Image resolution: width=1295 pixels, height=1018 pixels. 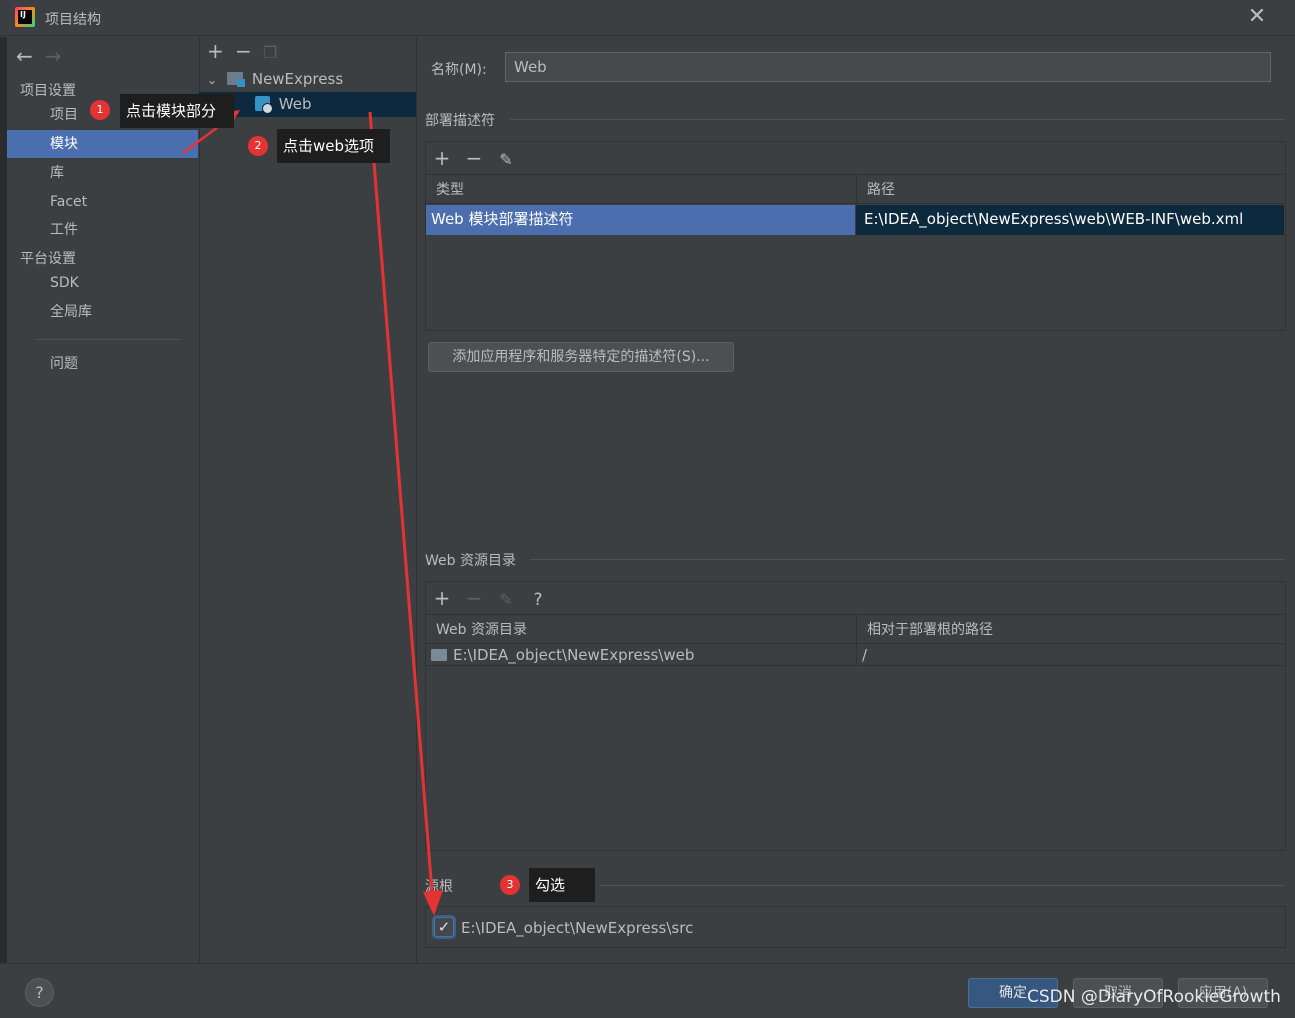 I want to click on tree-item-web-label: Web, so click(x=295, y=104).